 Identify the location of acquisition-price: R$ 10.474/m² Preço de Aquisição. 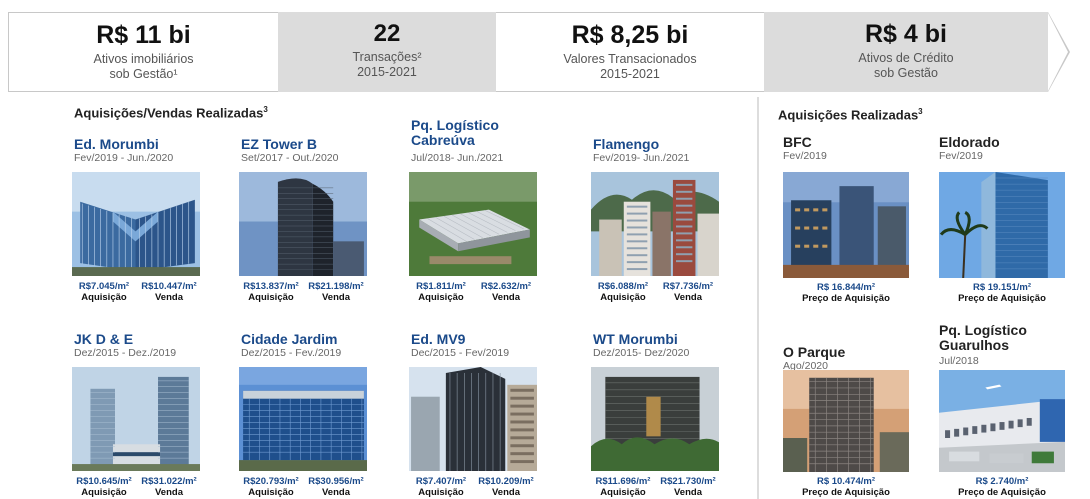
(846, 487).